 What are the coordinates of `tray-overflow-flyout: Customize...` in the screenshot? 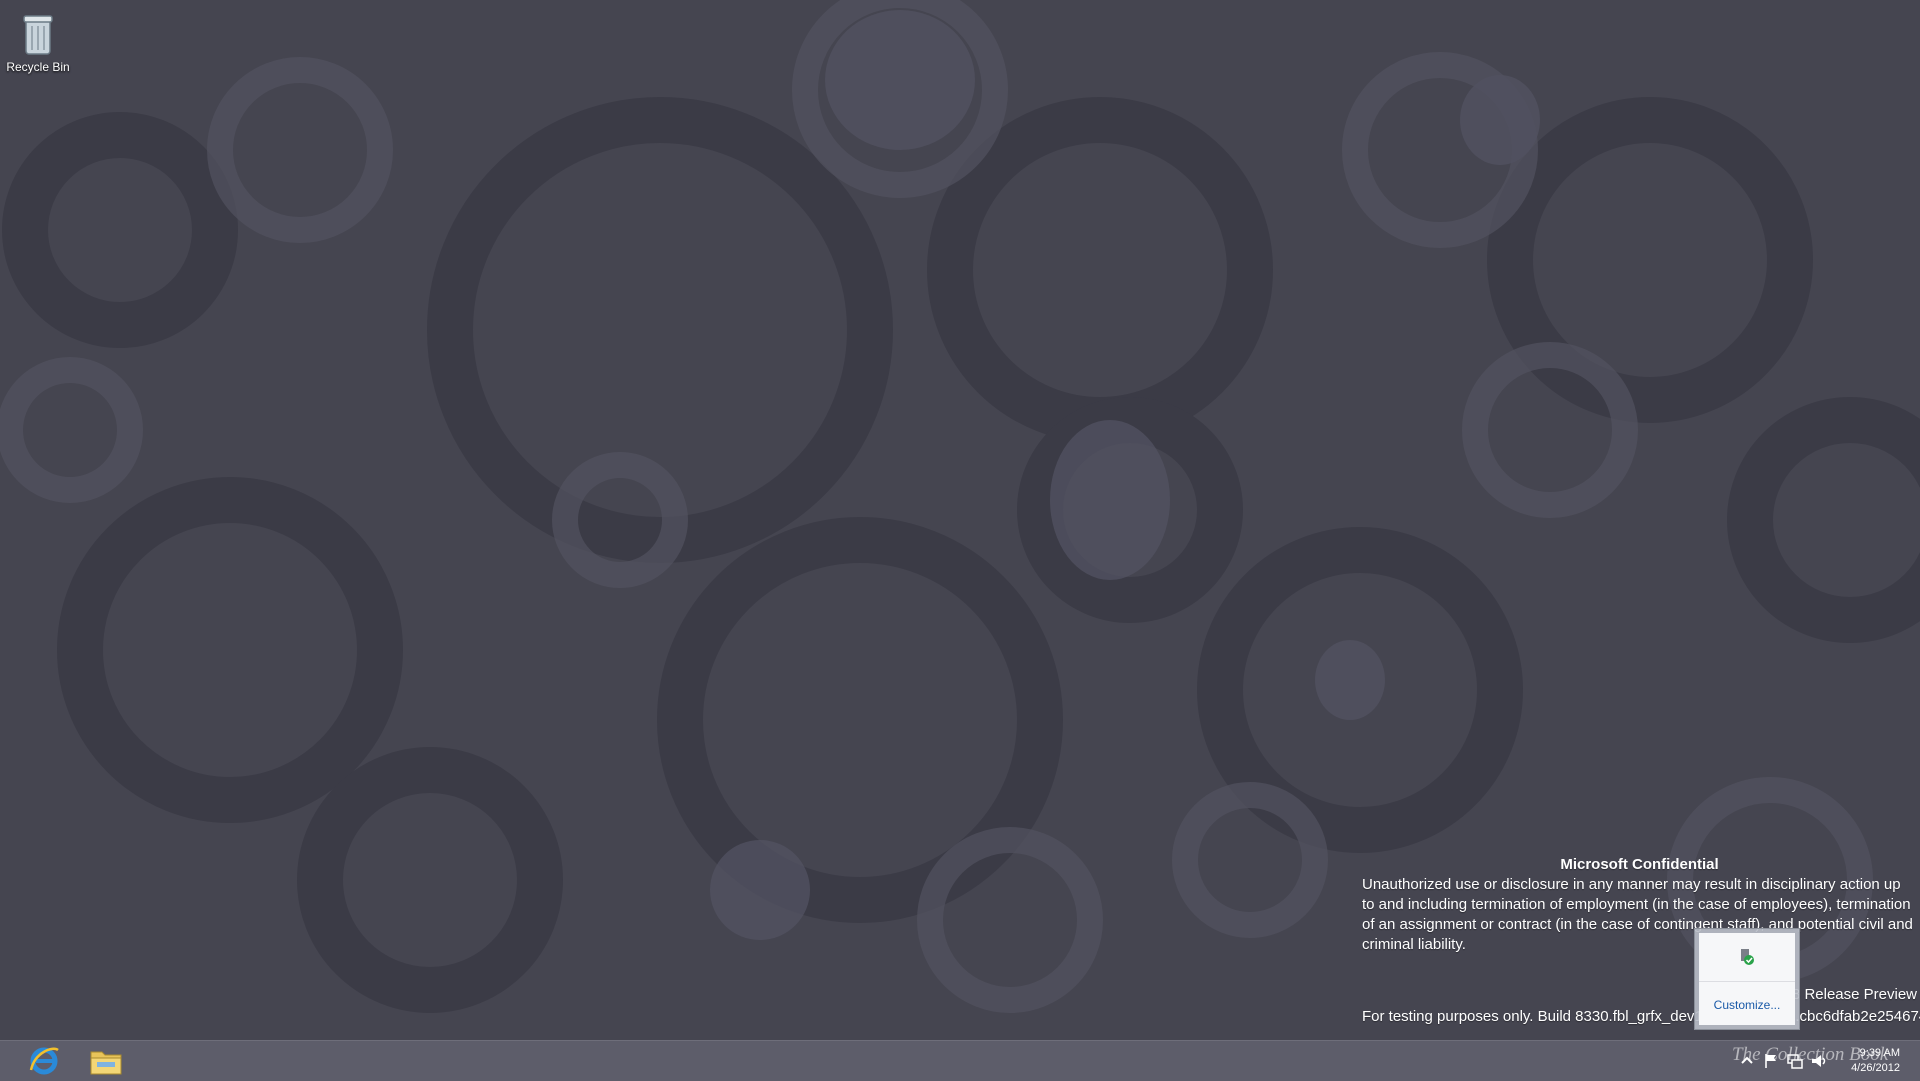 It's located at (1747, 979).